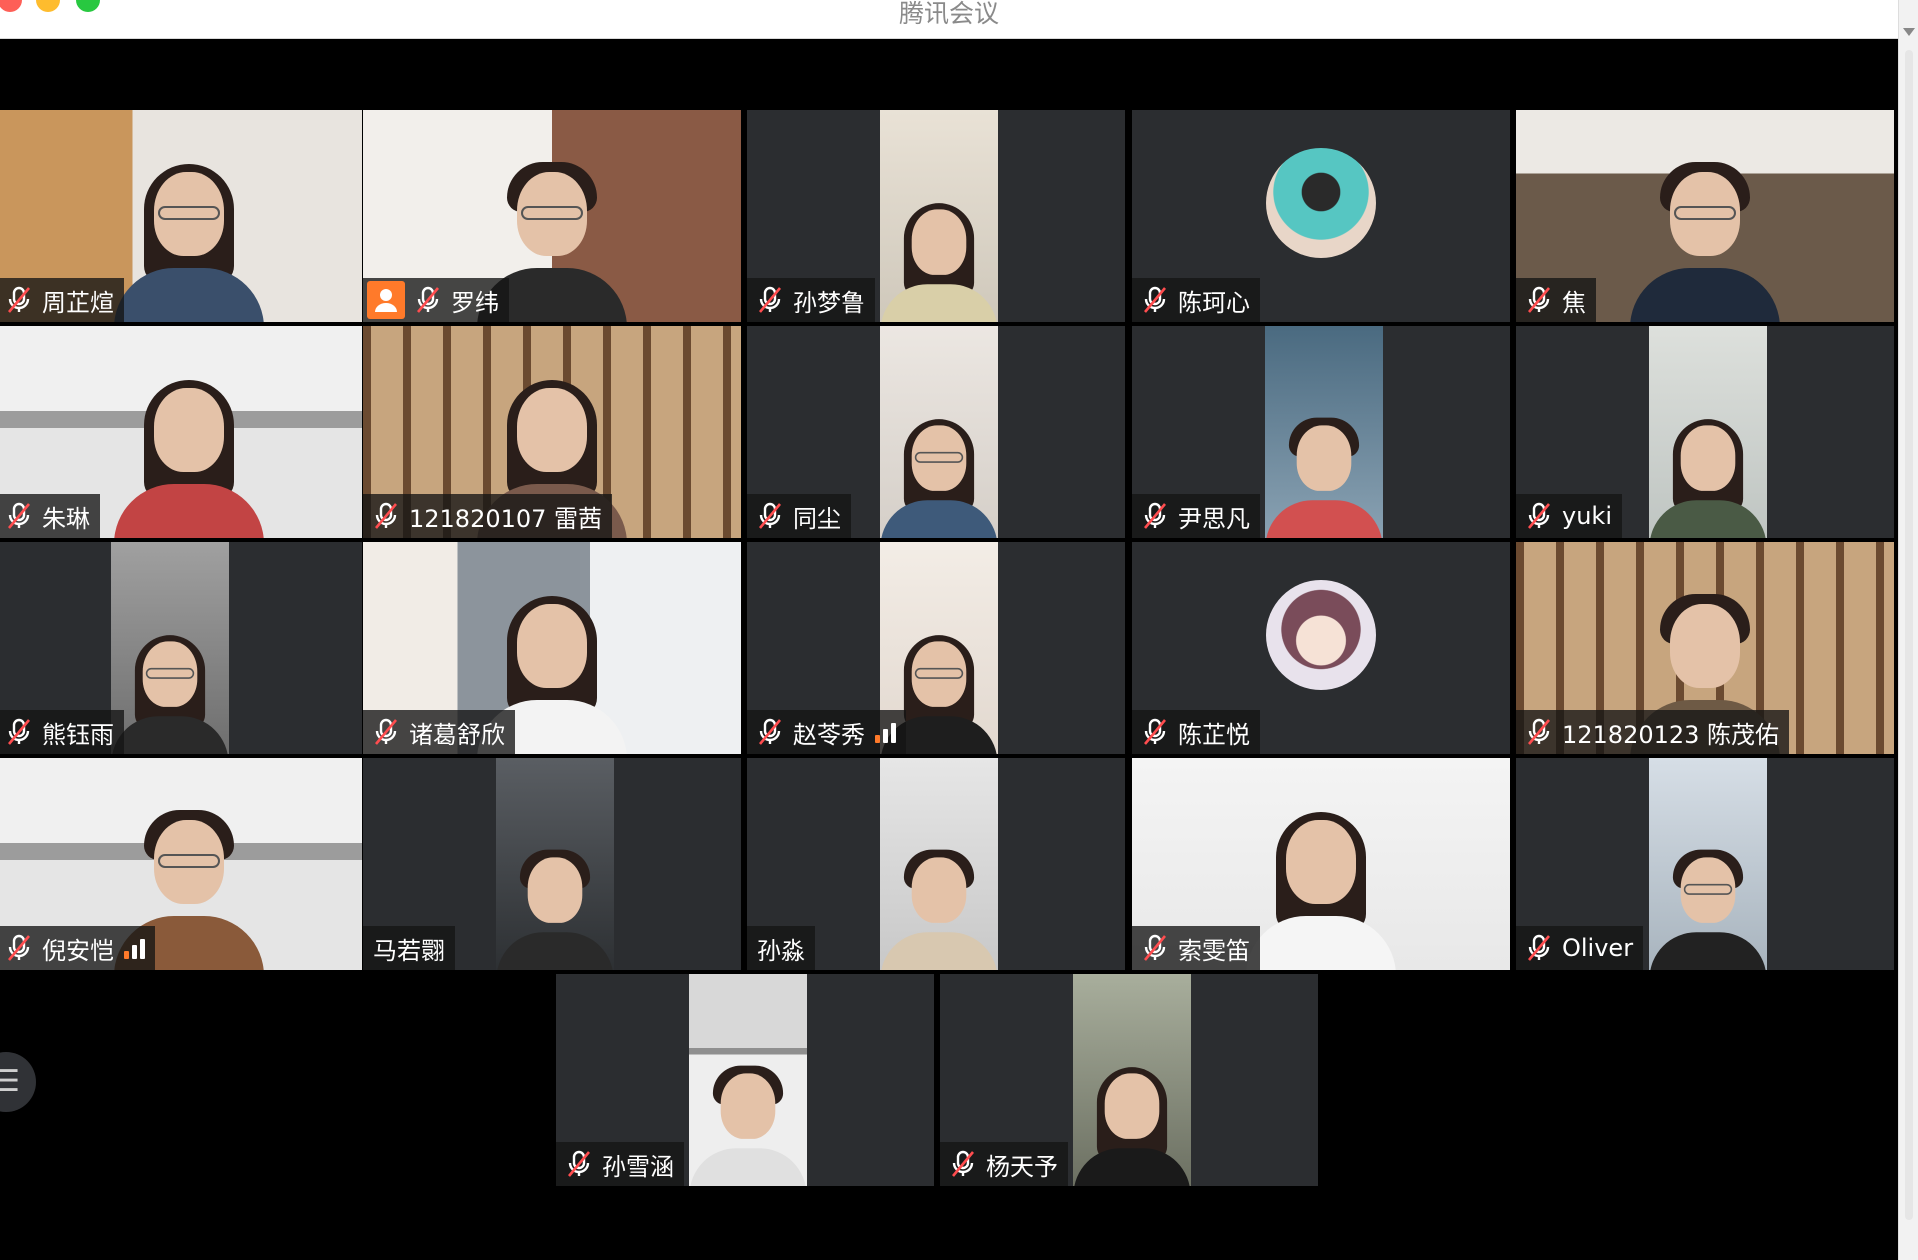 Image resolution: width=1918 pixels, height=1260 pixels. What do you see at coordinates (817, 518) in the screenshot?
I see `participant-name: 同尘` at bounding box center [817, 518].